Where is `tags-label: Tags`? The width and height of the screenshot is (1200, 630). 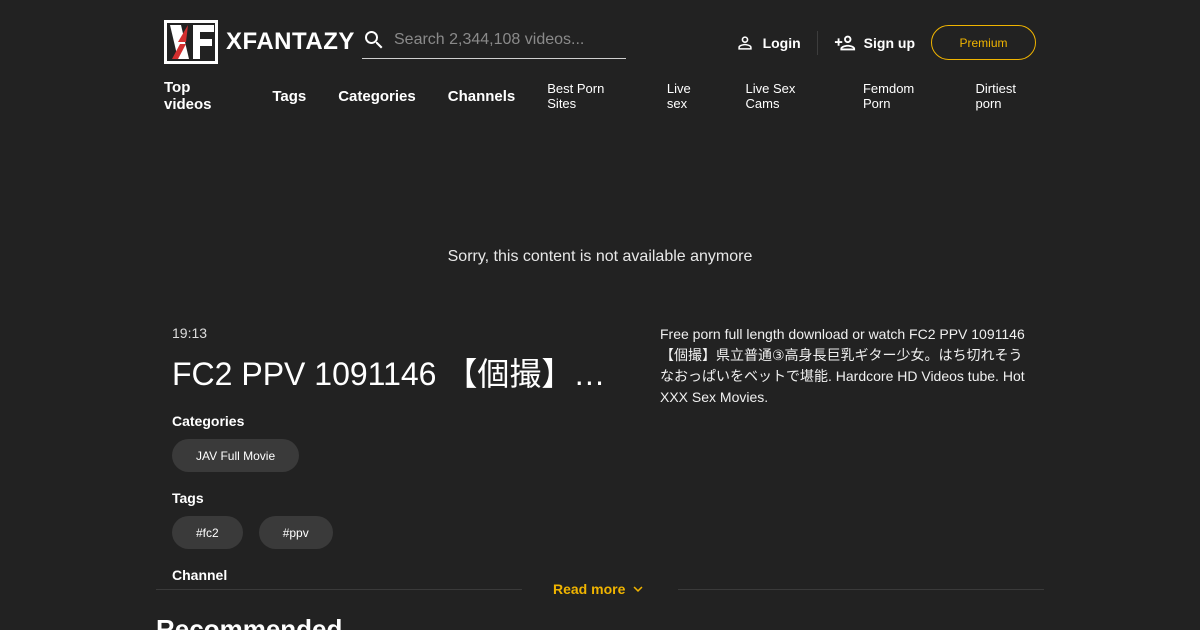
tags-label: Tags is located at coordinates (188, 498).